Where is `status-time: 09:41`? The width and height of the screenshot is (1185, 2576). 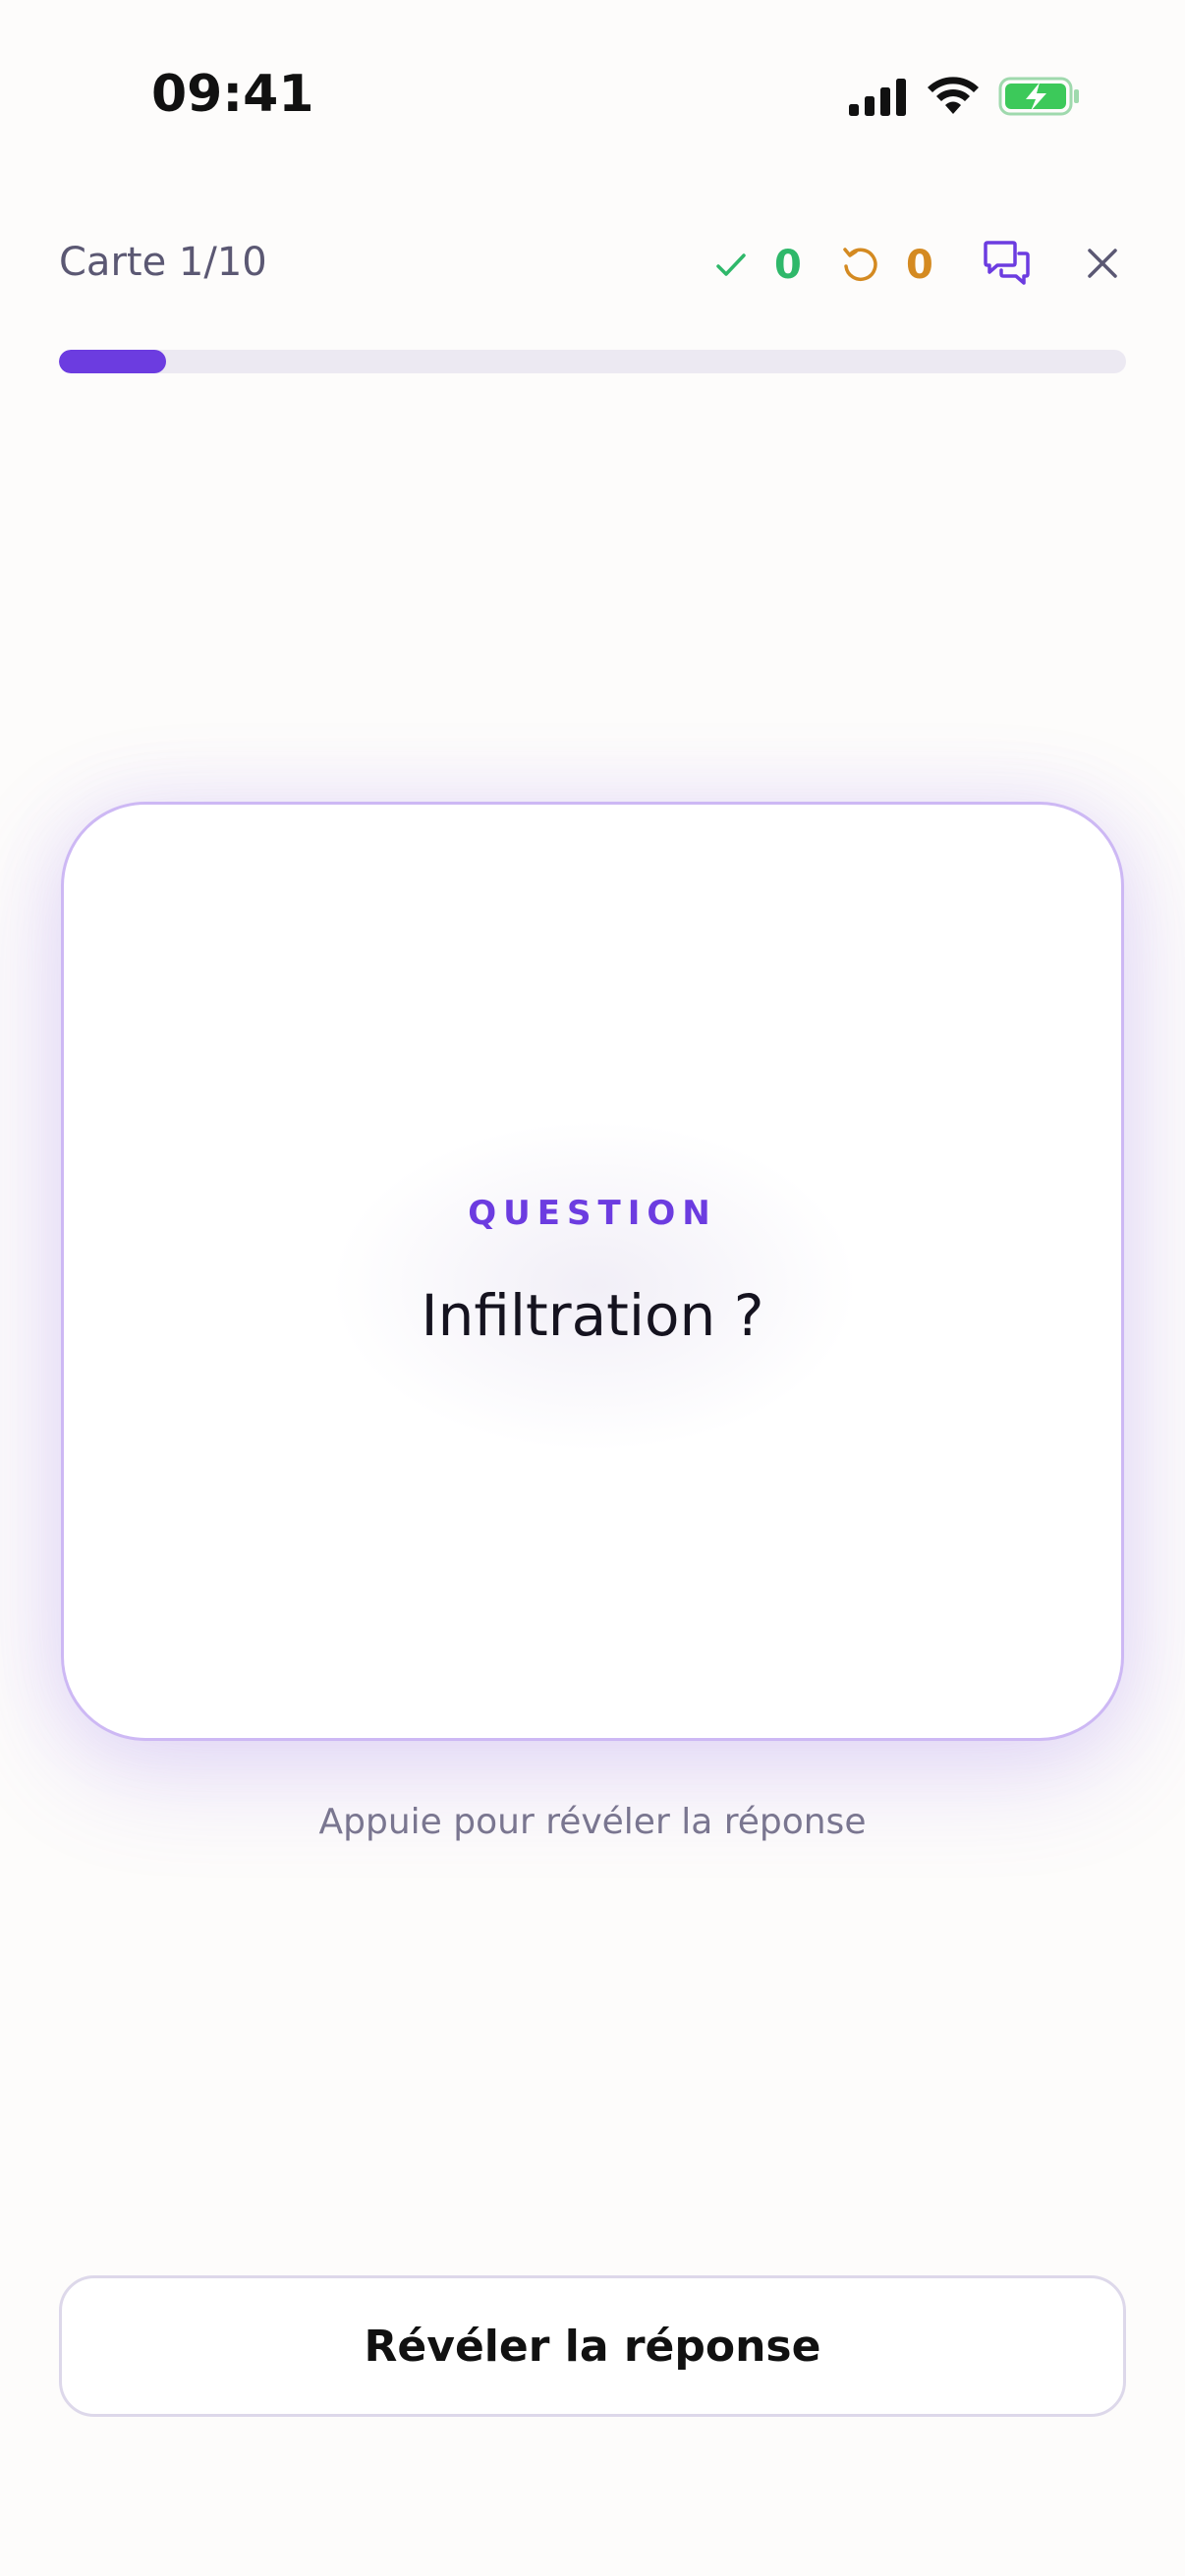 status-time: 09:41 is located at coordinates (232, 94).